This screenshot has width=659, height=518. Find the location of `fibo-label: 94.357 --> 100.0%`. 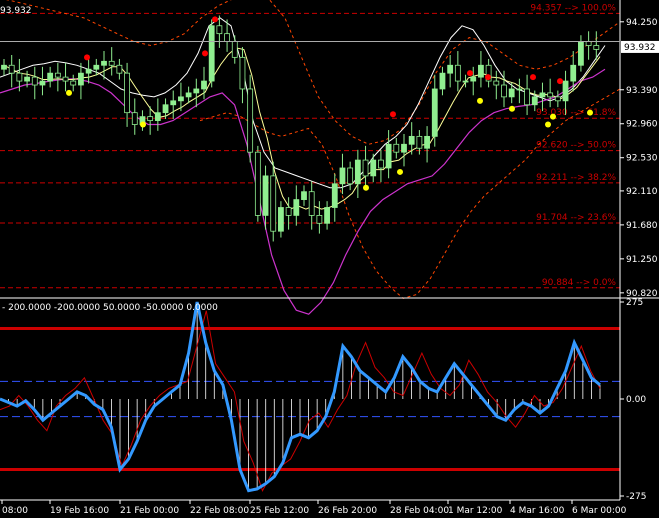

fibo-label: 94.357 --> 100.0% is located at coordinates (573, 8).